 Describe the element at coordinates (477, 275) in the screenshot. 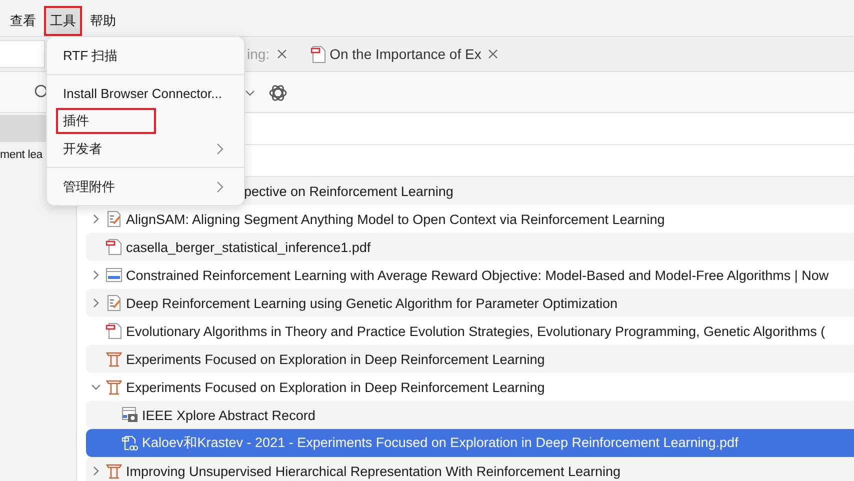

I see `item-title: Constrained Reinforcement Learning with Average Reward Objective: Model-Based and Model-Free Algorithms | Now` at that location.